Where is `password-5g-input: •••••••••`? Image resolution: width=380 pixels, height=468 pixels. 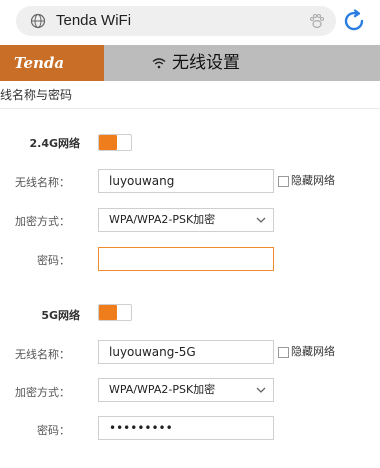 password-5g-input: ••••••••• is located at coordinates (186, 428).